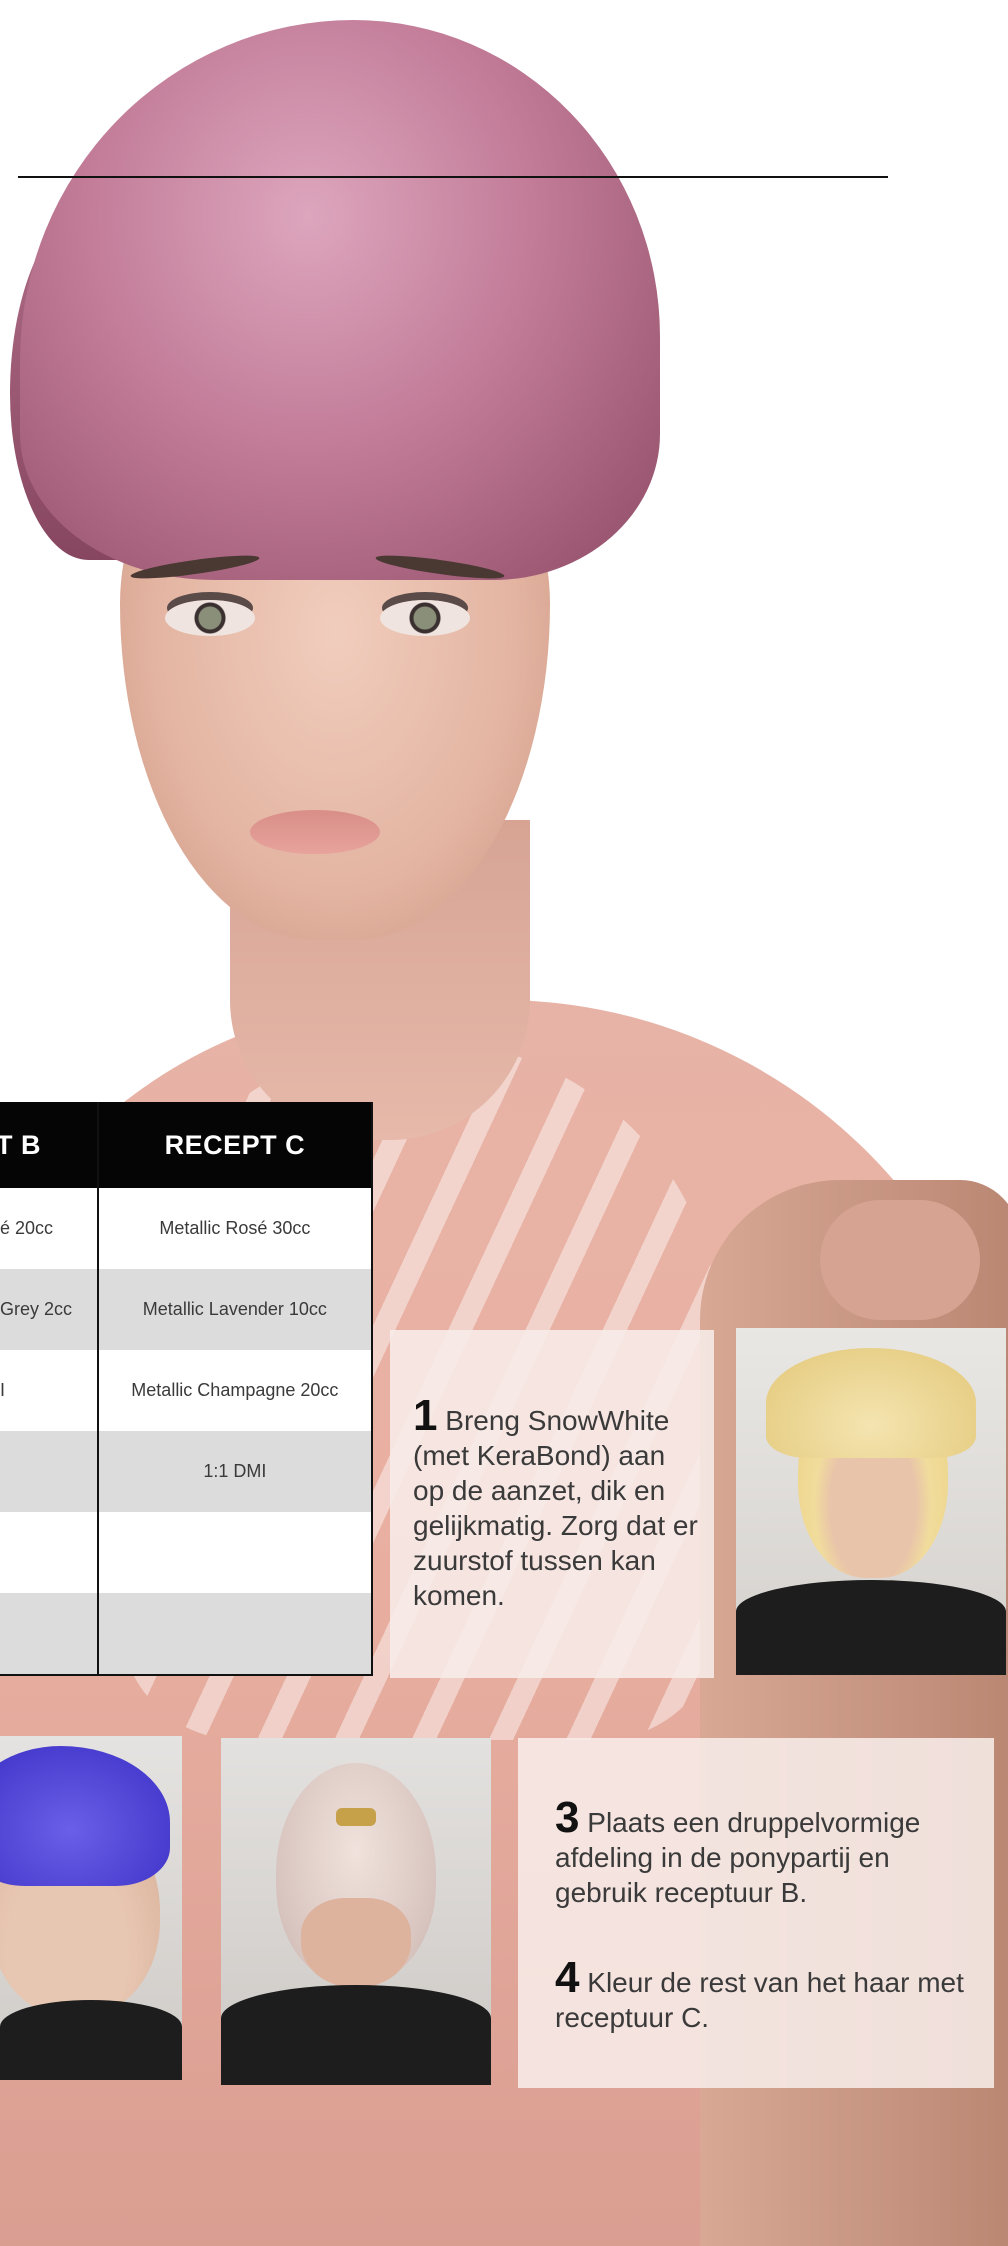 The image size is (1008, 2246). Describe the element at coordinates (900, 1260) in the screenshot. I see `model-hand` at that location.